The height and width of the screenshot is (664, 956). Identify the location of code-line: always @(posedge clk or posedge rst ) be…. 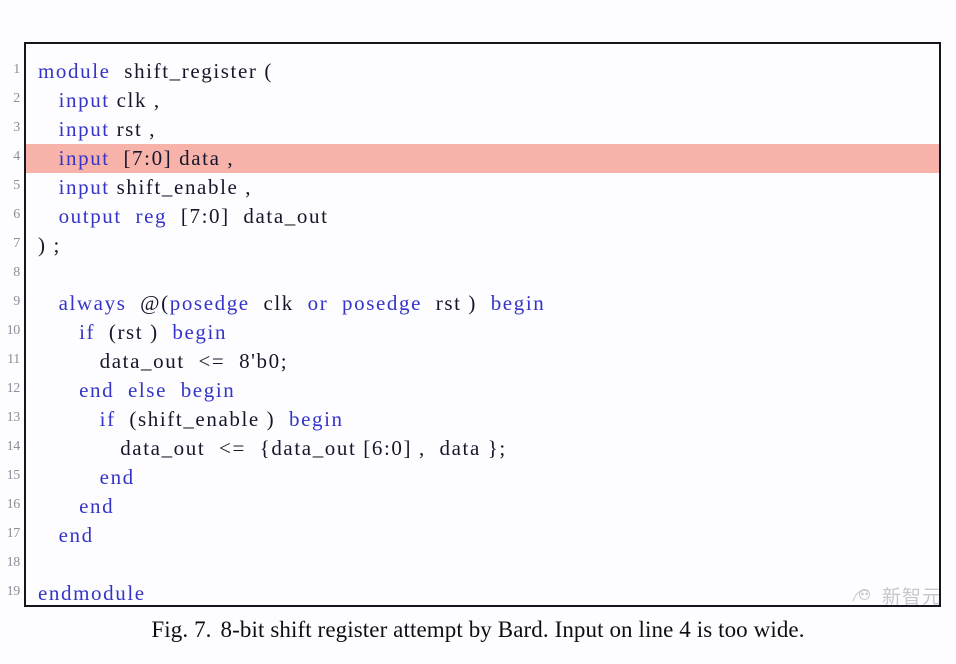
(482, 303).